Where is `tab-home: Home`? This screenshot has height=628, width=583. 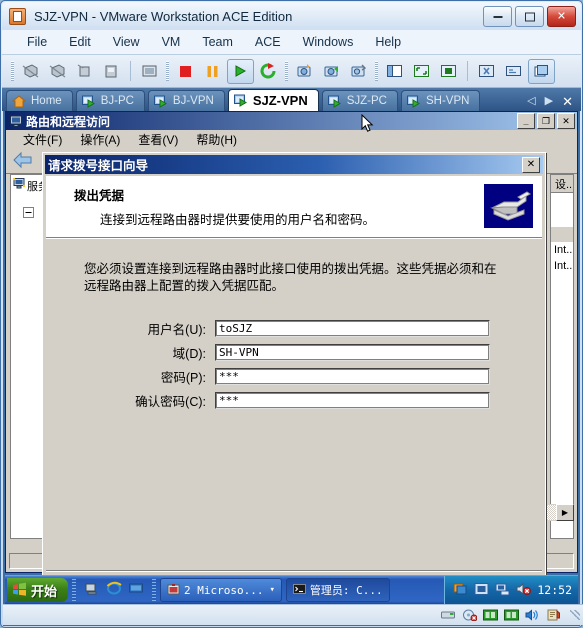 tab-home: Home is located at coordinates (39, 100).